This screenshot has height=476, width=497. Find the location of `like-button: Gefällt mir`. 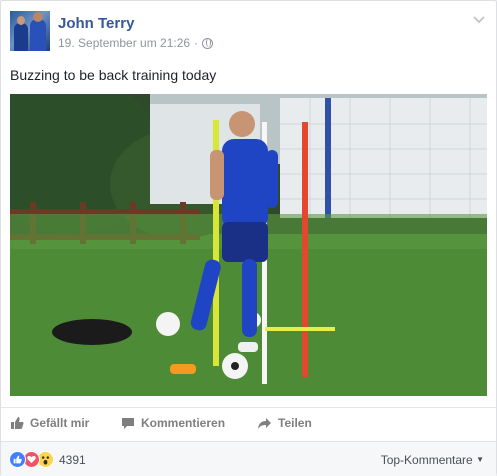

like-button: Gefällt mir is located at coordinates (49, 423).